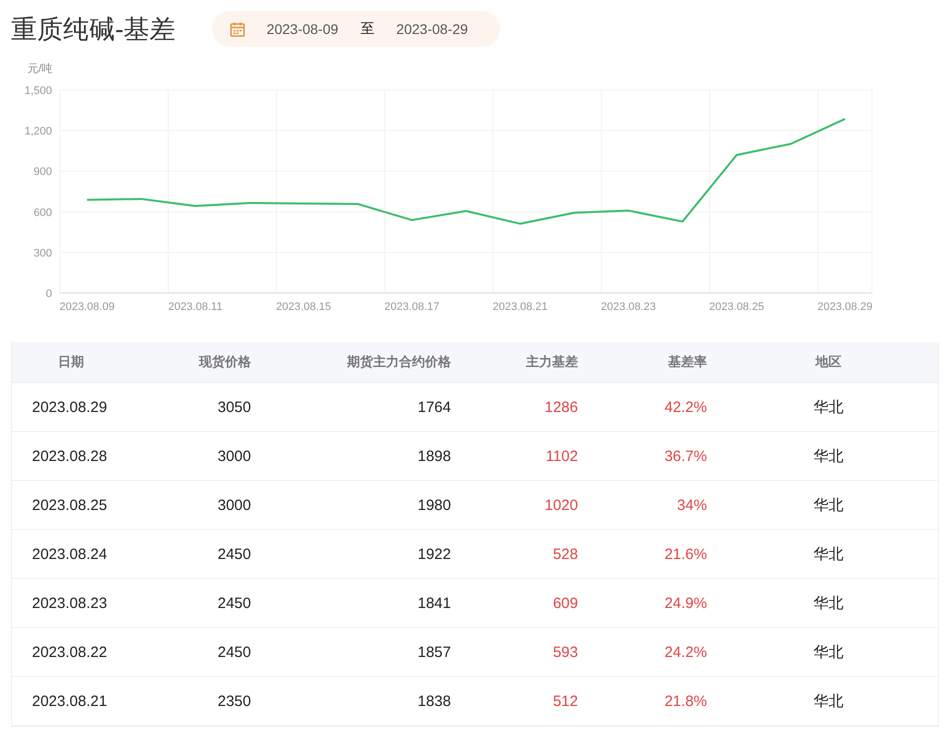  Describe the element at coordinates (237, 29) in the screenshot. I see `calendar-icon` at that location.